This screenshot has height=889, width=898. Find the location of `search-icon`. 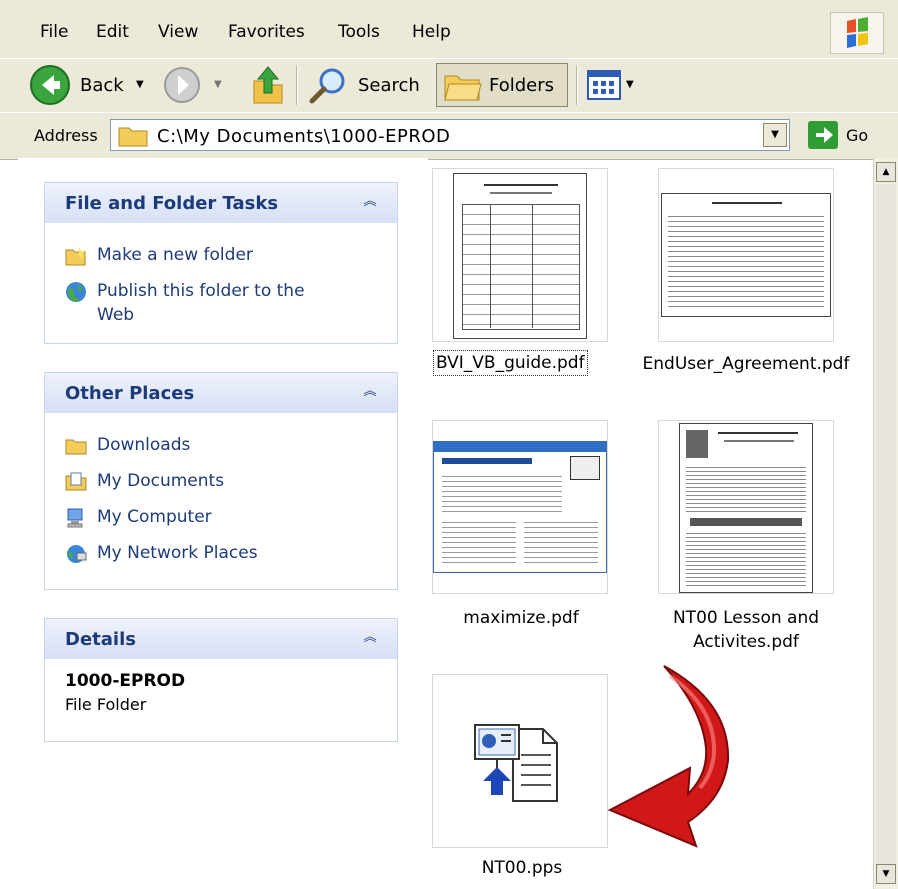

search-icon is located at coordinates (327, 86).